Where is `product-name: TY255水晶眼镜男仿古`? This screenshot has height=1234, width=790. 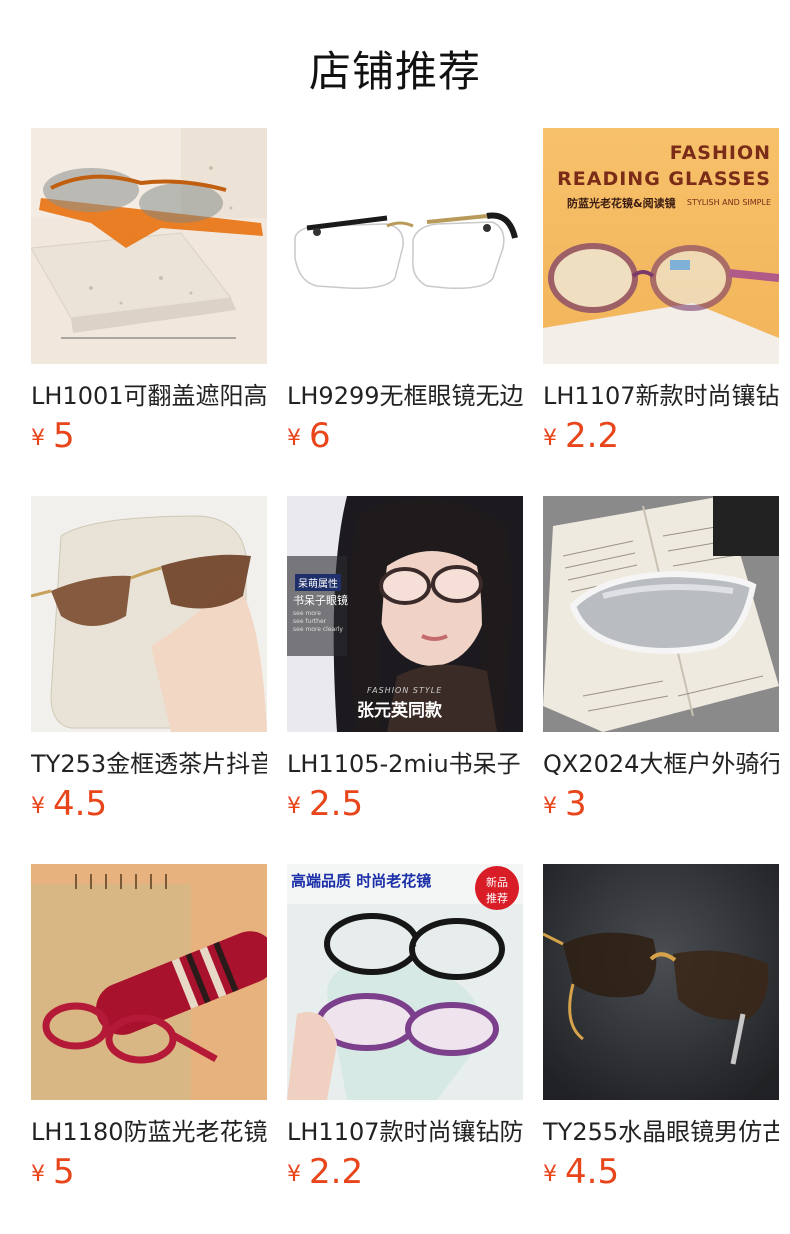 product-name: TY255水晶眼镜男仿古 is located at coordinates (661, 1129).